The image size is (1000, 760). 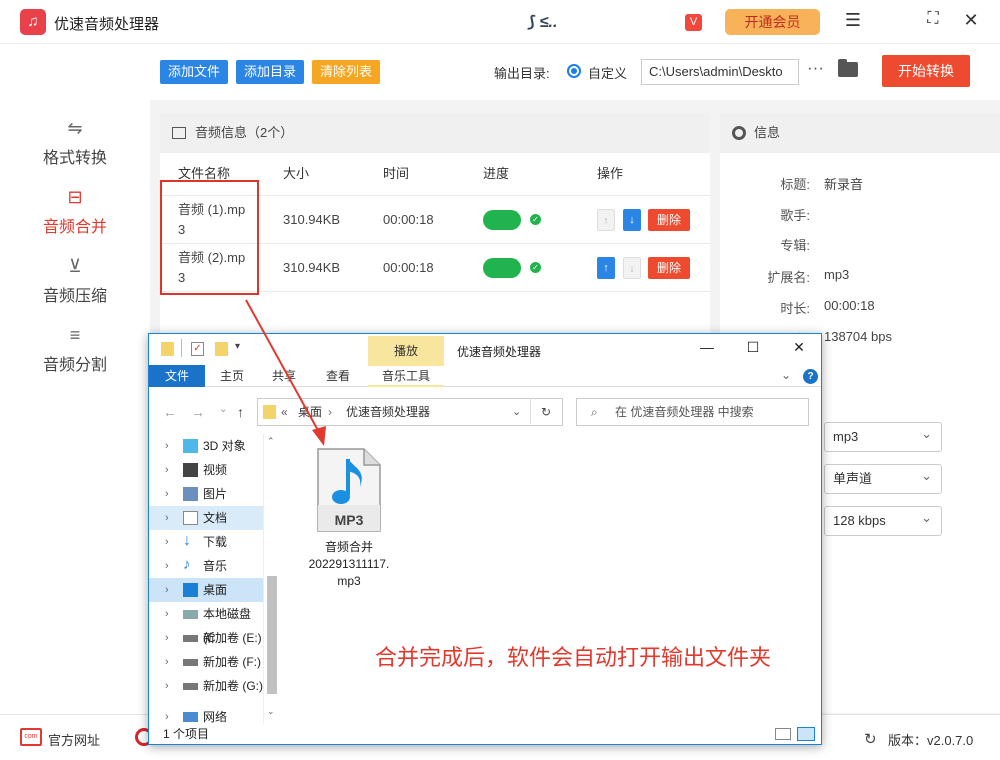 I want to click on help-icon: ?, so click(x=810, y=376).